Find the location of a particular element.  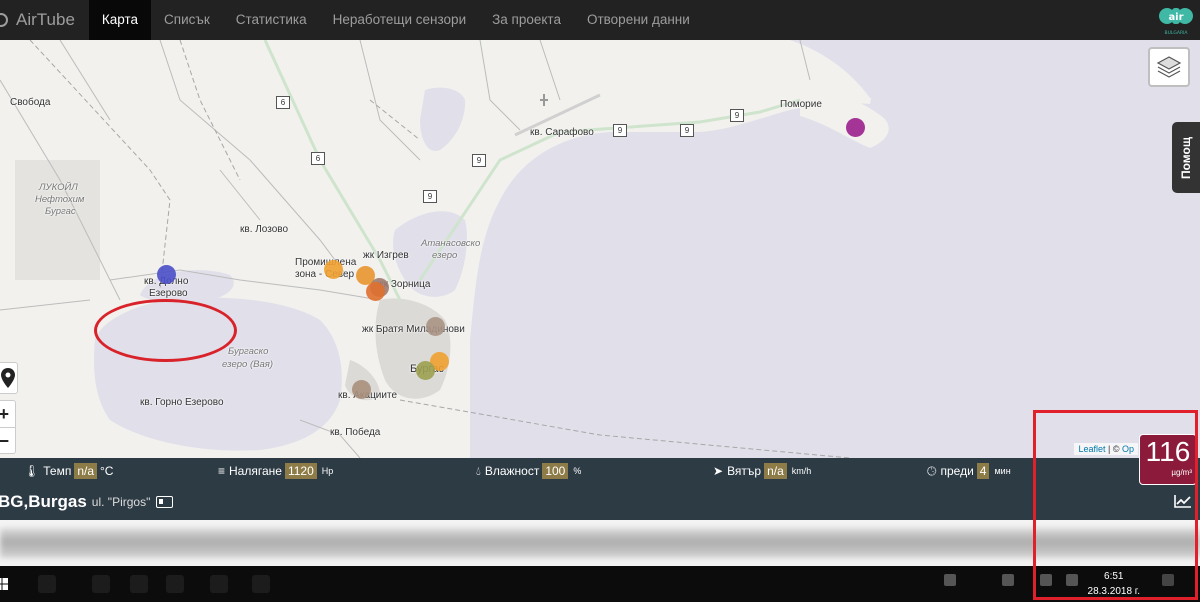

thermometer-icon: 🌡︎ is located at coordinates (32, 471).